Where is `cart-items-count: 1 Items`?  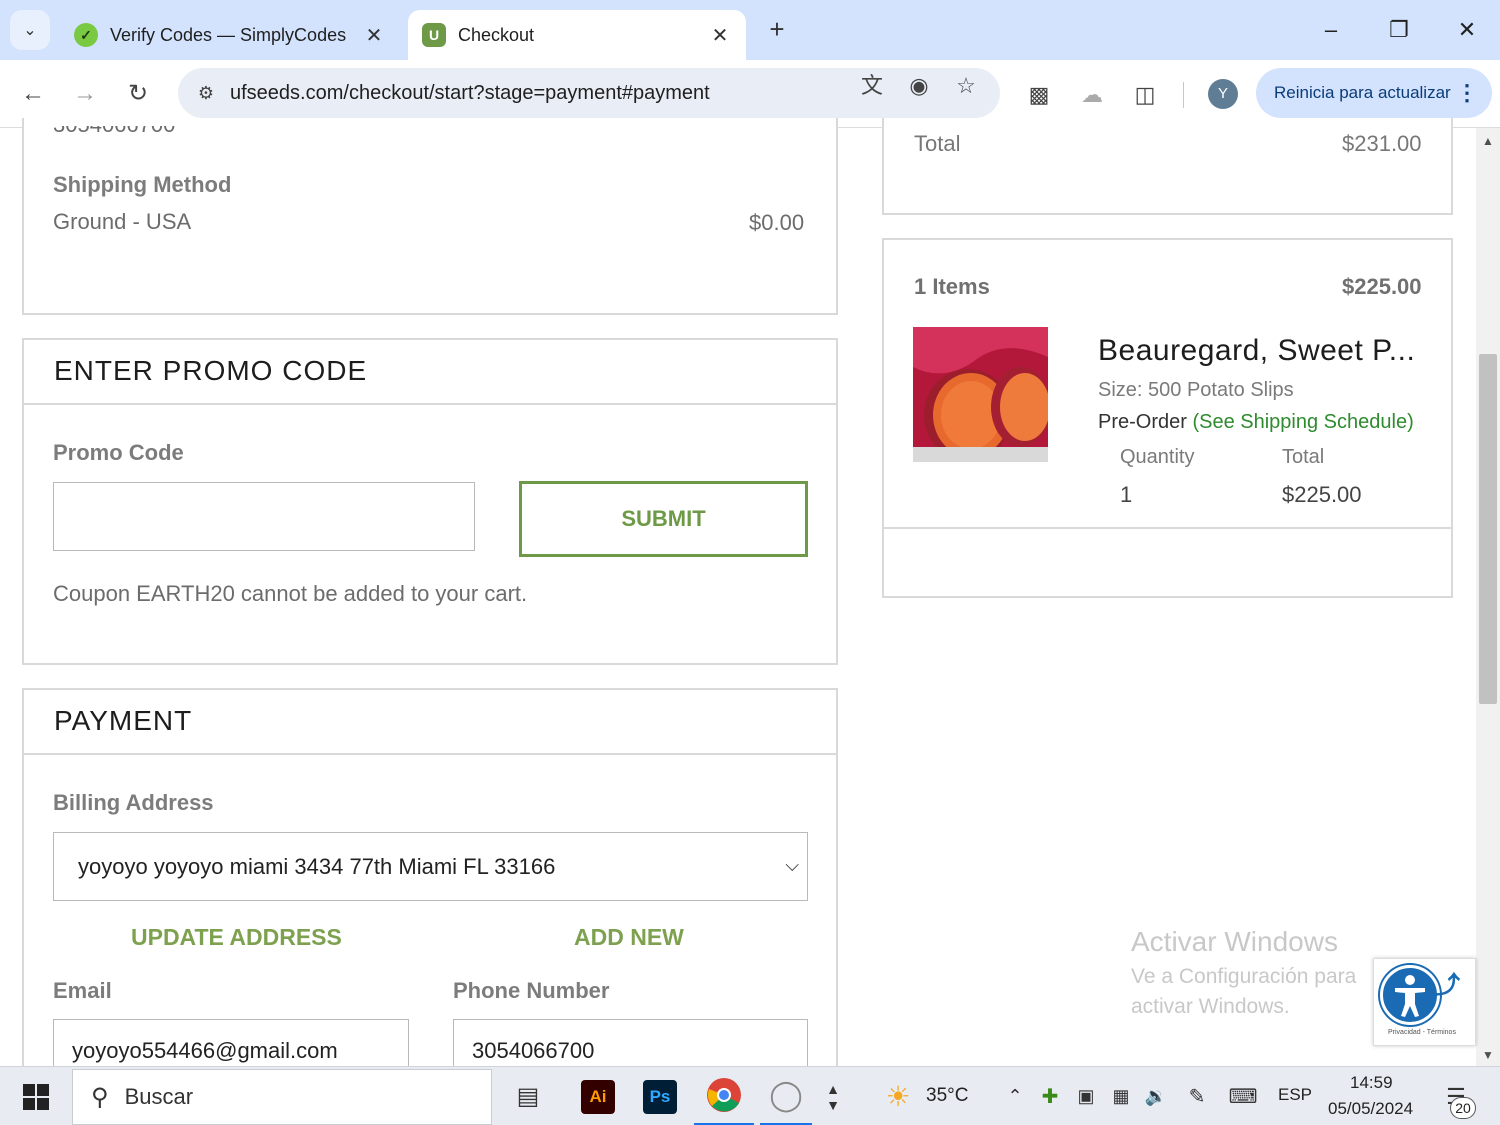 cart-items-count: 1 Items is located at coordinates (952, 286).